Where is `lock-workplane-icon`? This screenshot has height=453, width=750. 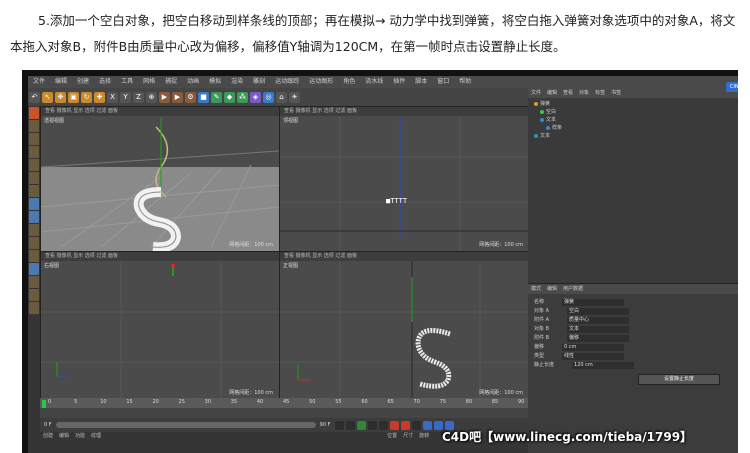 lock-workplane-icon is located at coordinates (34, 230).